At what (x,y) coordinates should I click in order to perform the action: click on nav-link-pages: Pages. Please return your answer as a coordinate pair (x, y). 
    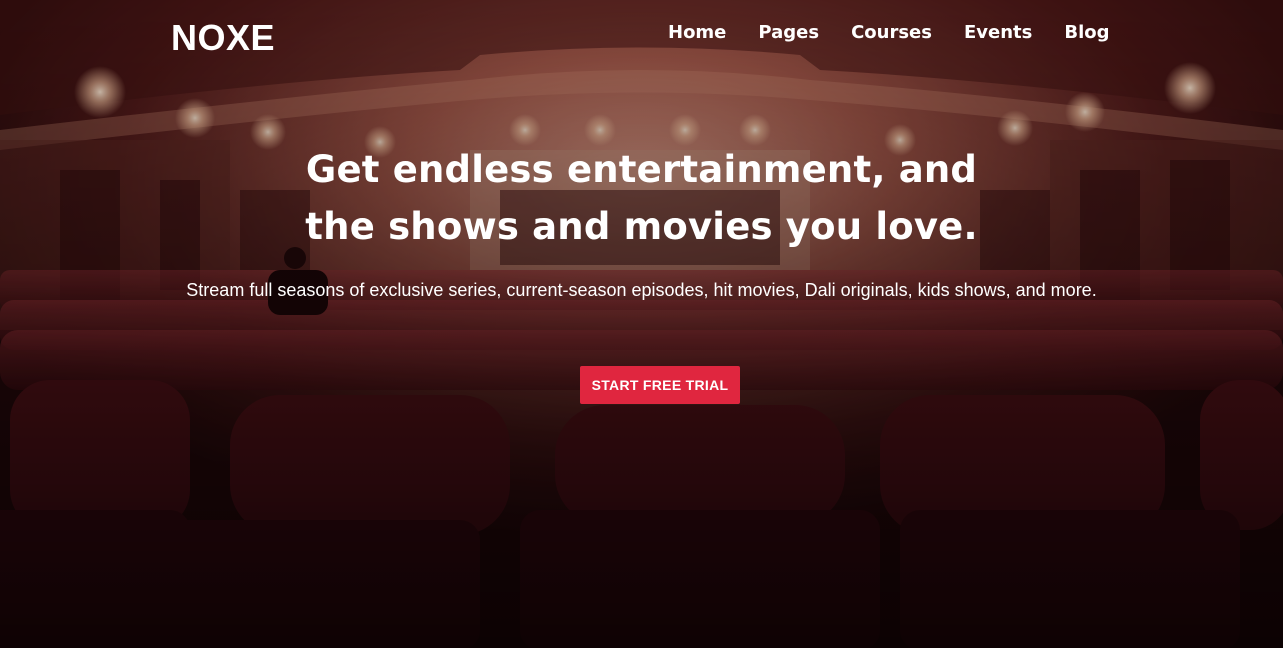
    Looking at the image, I should click on (788, 33).